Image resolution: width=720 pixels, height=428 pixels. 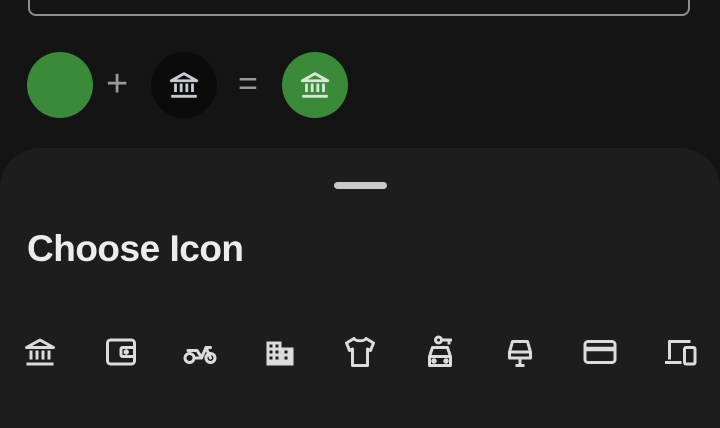 I want to click on equals-symbol: =, so click(x=248, y=84).